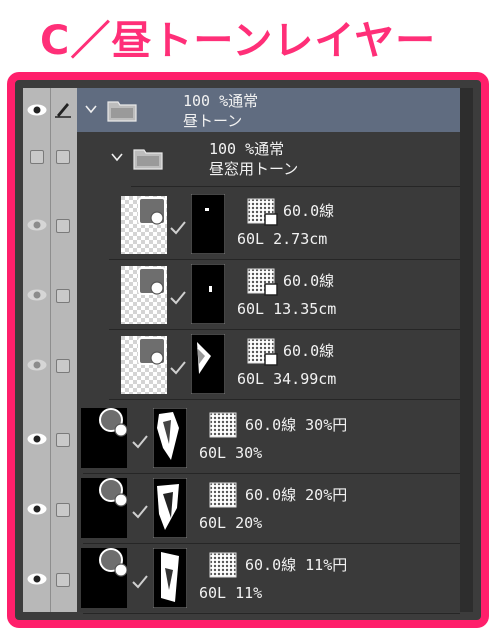  I want to click on folder-name: 昼窓用トーン, so click(254, 169).